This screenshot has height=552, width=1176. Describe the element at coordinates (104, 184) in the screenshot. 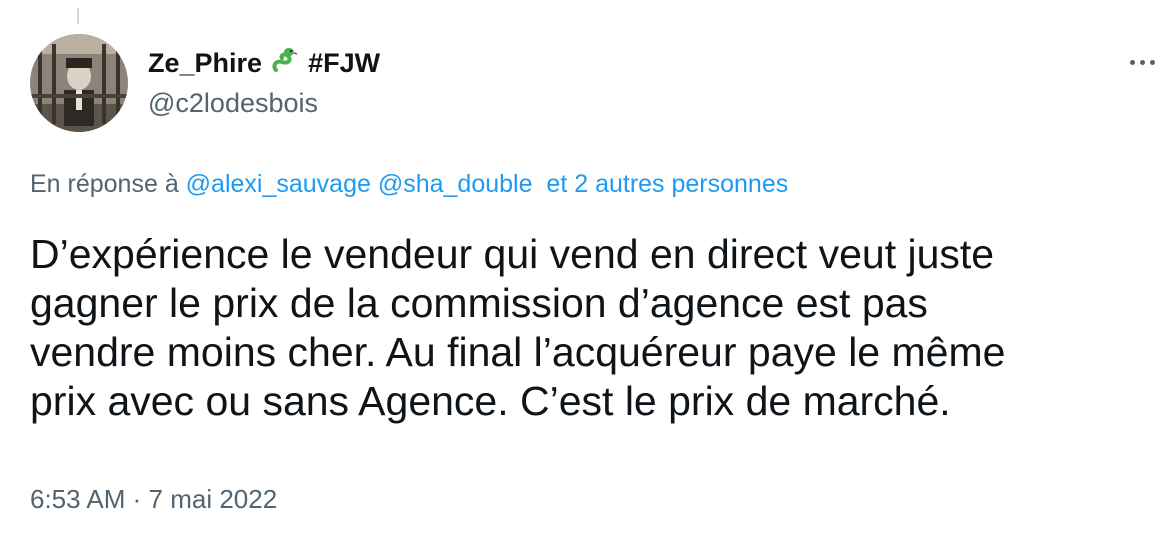

I see `reply-to-prefix: En réponse à` at that location.